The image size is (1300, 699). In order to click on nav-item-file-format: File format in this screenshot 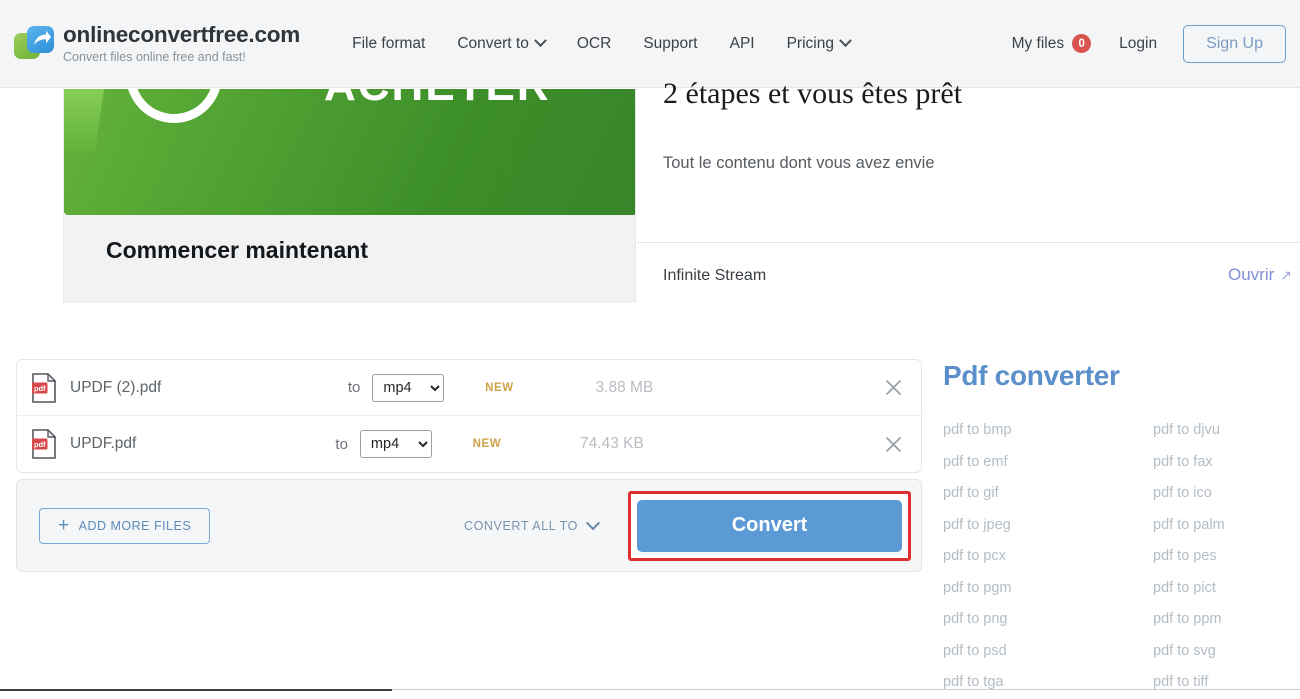, I will do `click(388, 44)`.